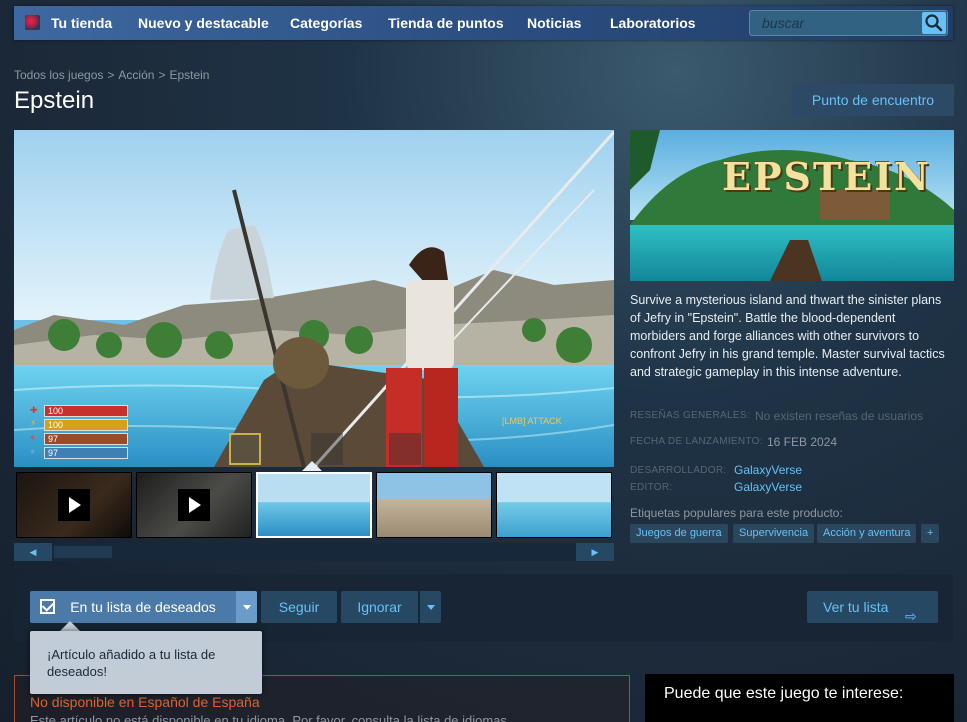 The height and width of the screenshot is (722, 967). I want to click on water-drop-icon: ●, so click(33, 451).